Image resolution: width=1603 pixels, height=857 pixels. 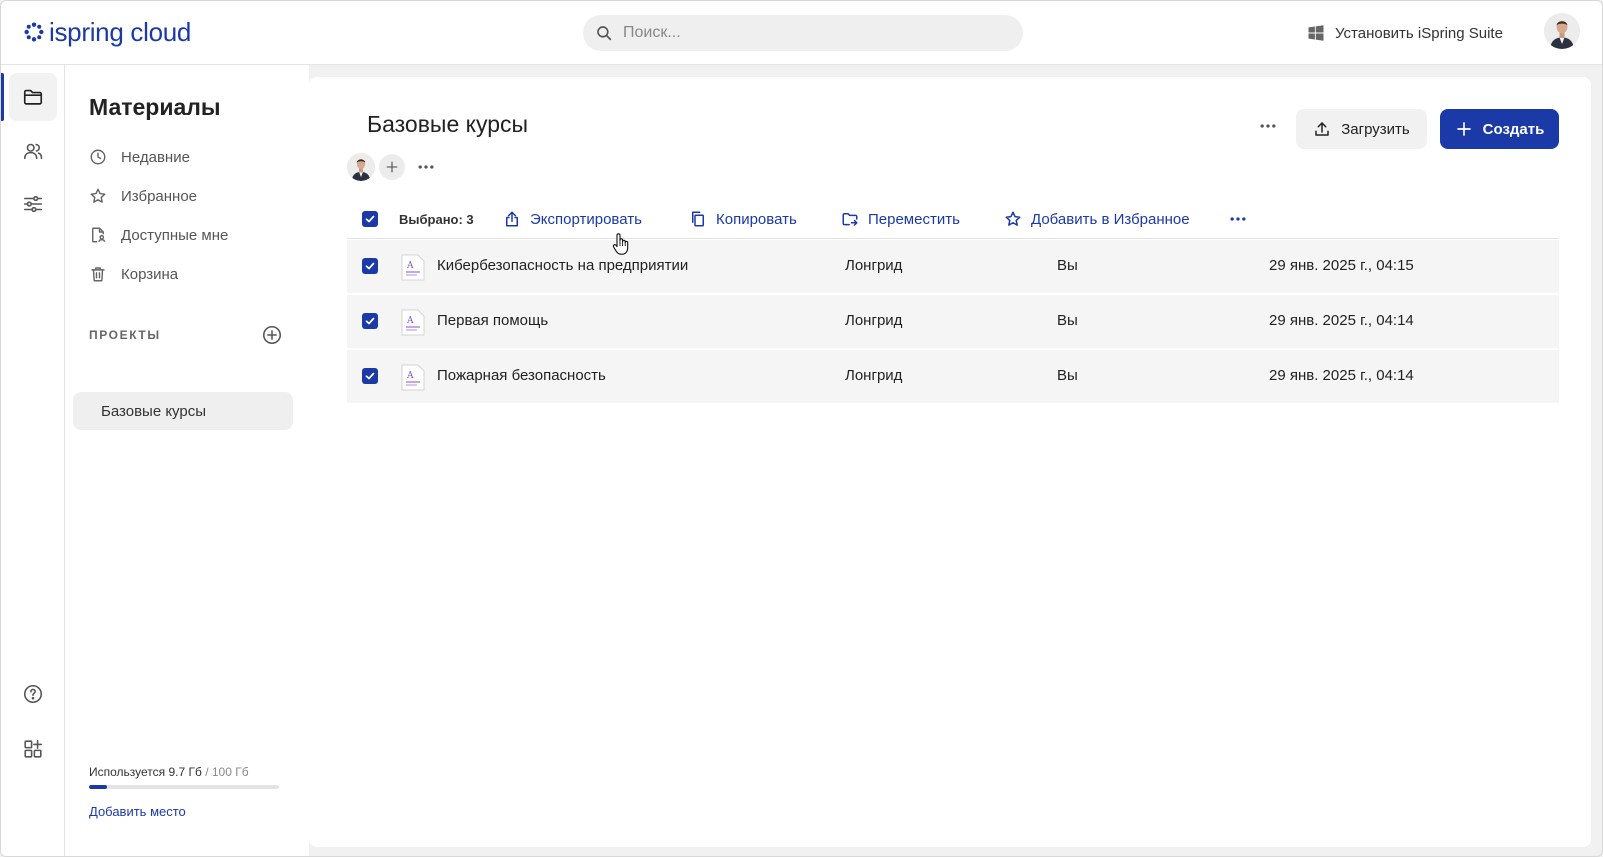 I want to click on rail-item-help, so click(x=33, y=694).